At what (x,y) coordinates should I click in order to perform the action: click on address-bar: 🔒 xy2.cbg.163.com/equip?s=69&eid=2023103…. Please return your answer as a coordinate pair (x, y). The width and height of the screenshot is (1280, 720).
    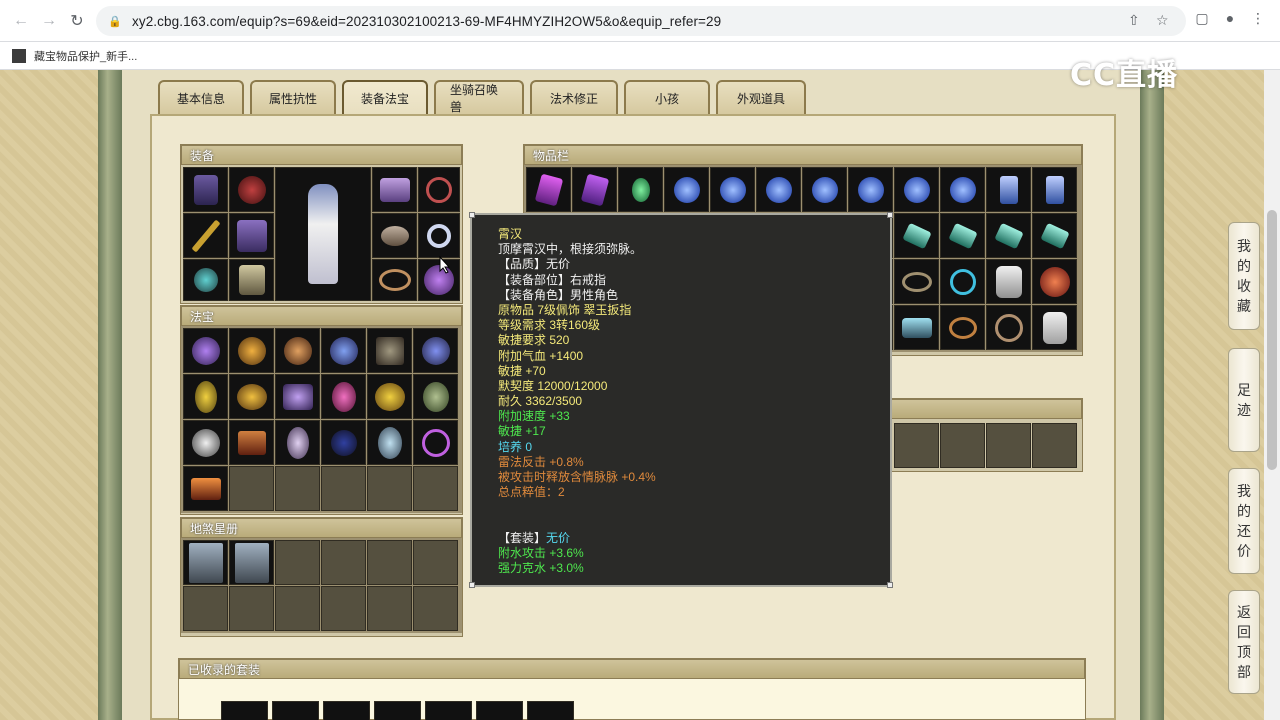
    Looking at the image, I should click on (641, 21).